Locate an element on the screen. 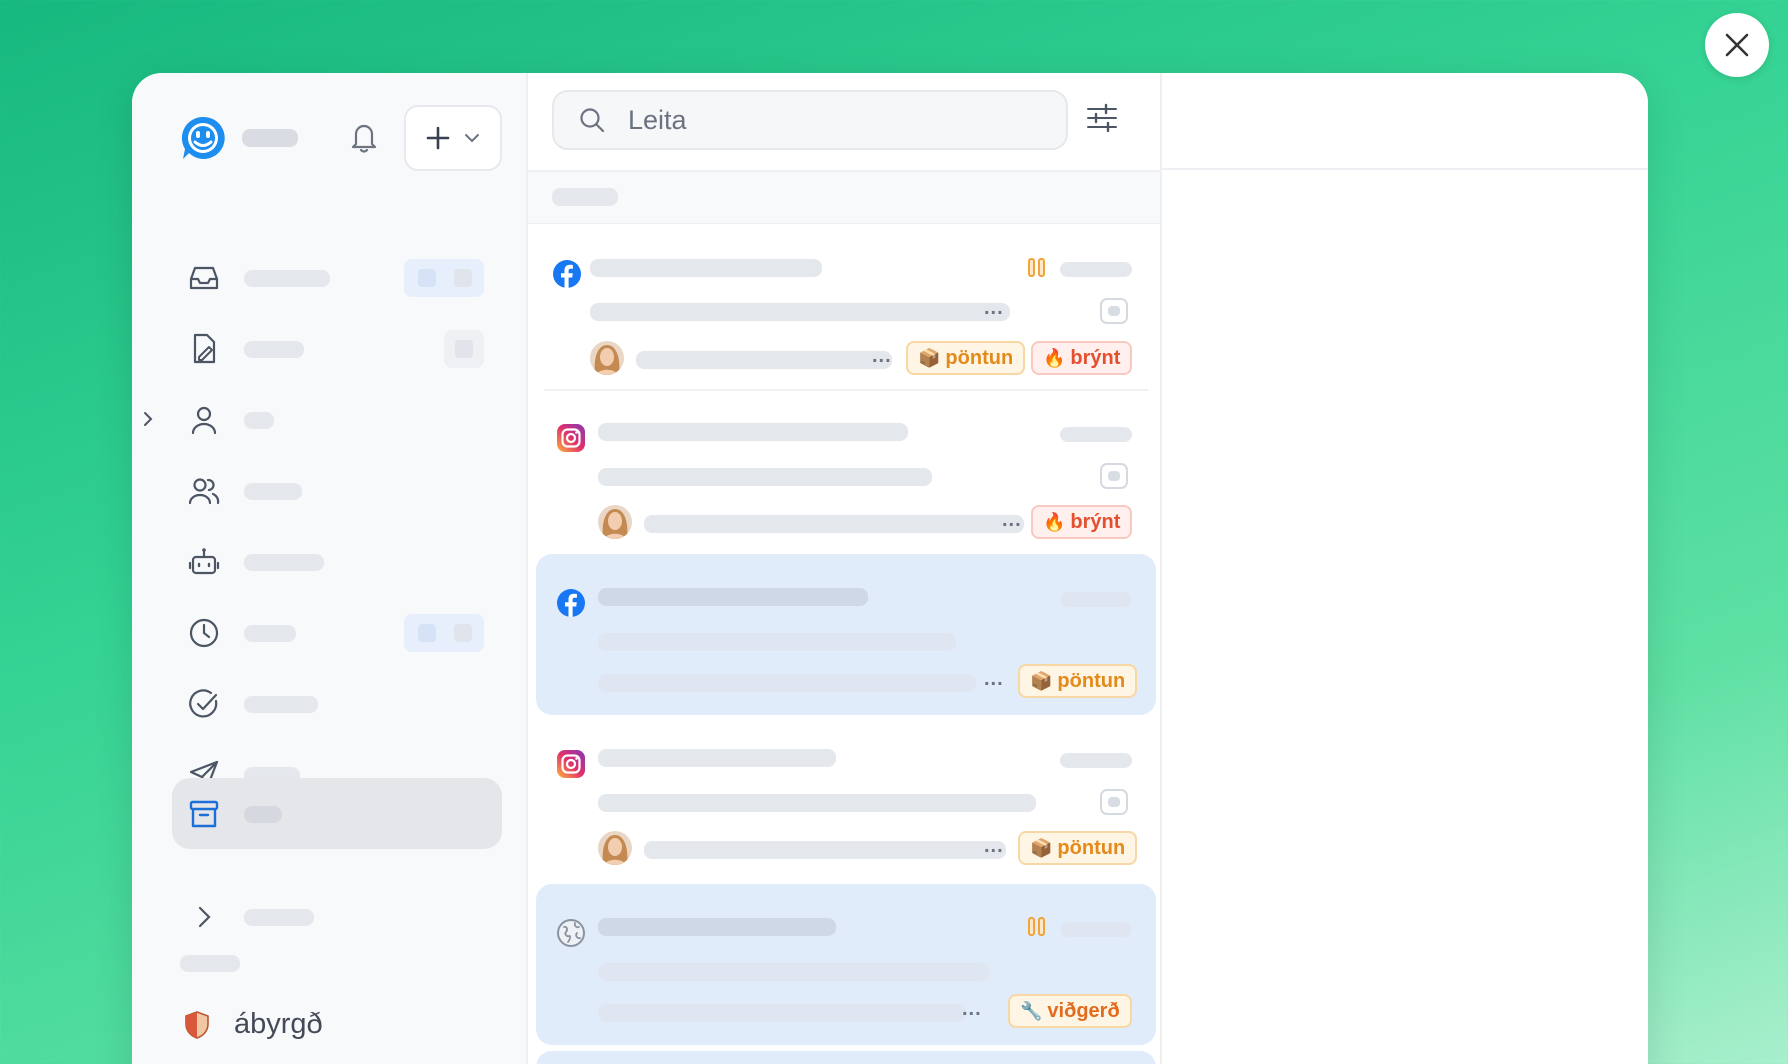 This screenshot has height=1064, width=1788. workspace-name-placeholder is located at coordinates (270, 138).